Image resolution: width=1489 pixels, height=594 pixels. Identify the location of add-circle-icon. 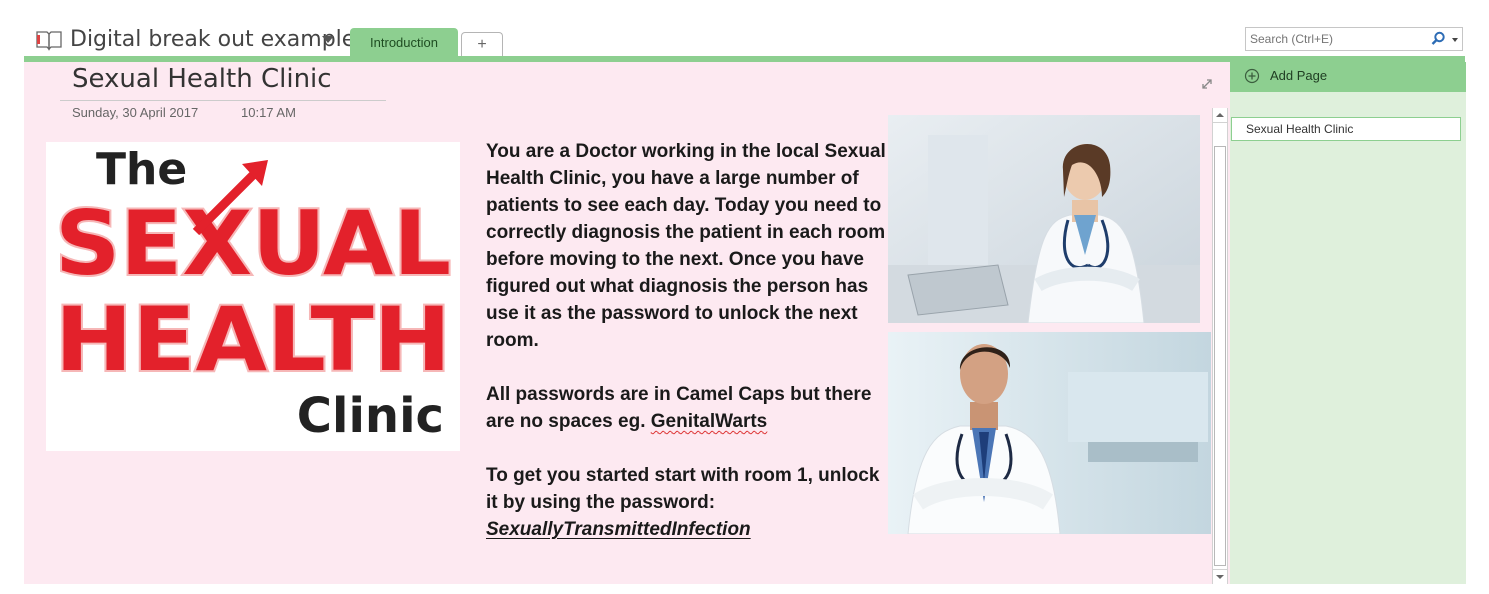
(1252, 76).